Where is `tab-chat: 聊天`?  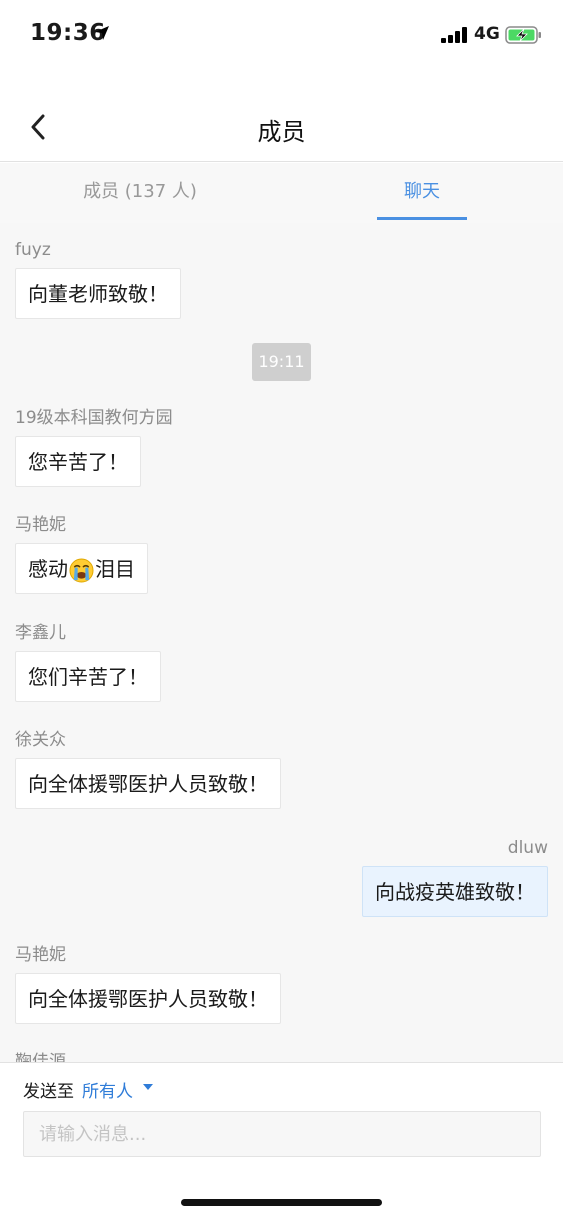 tab-chat: 聊天 is located at coordinates (422, 192).